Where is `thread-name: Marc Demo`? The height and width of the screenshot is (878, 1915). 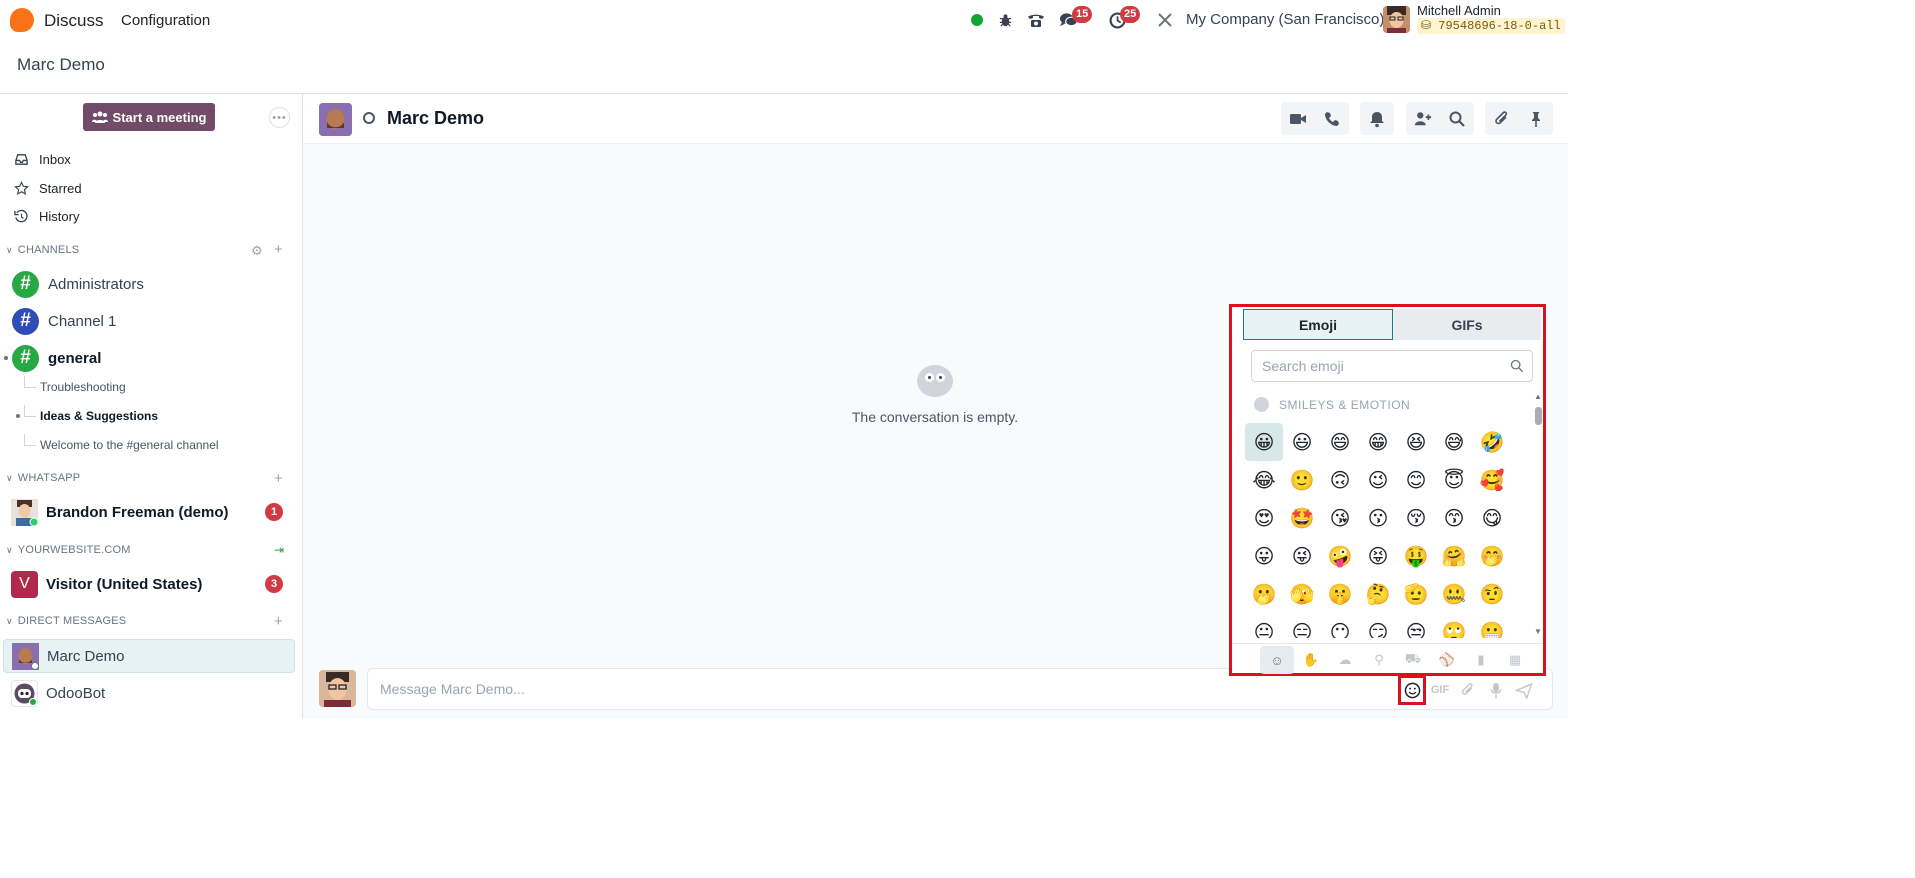 thread-name: Marc Demo is located at coordinates (435, 118).